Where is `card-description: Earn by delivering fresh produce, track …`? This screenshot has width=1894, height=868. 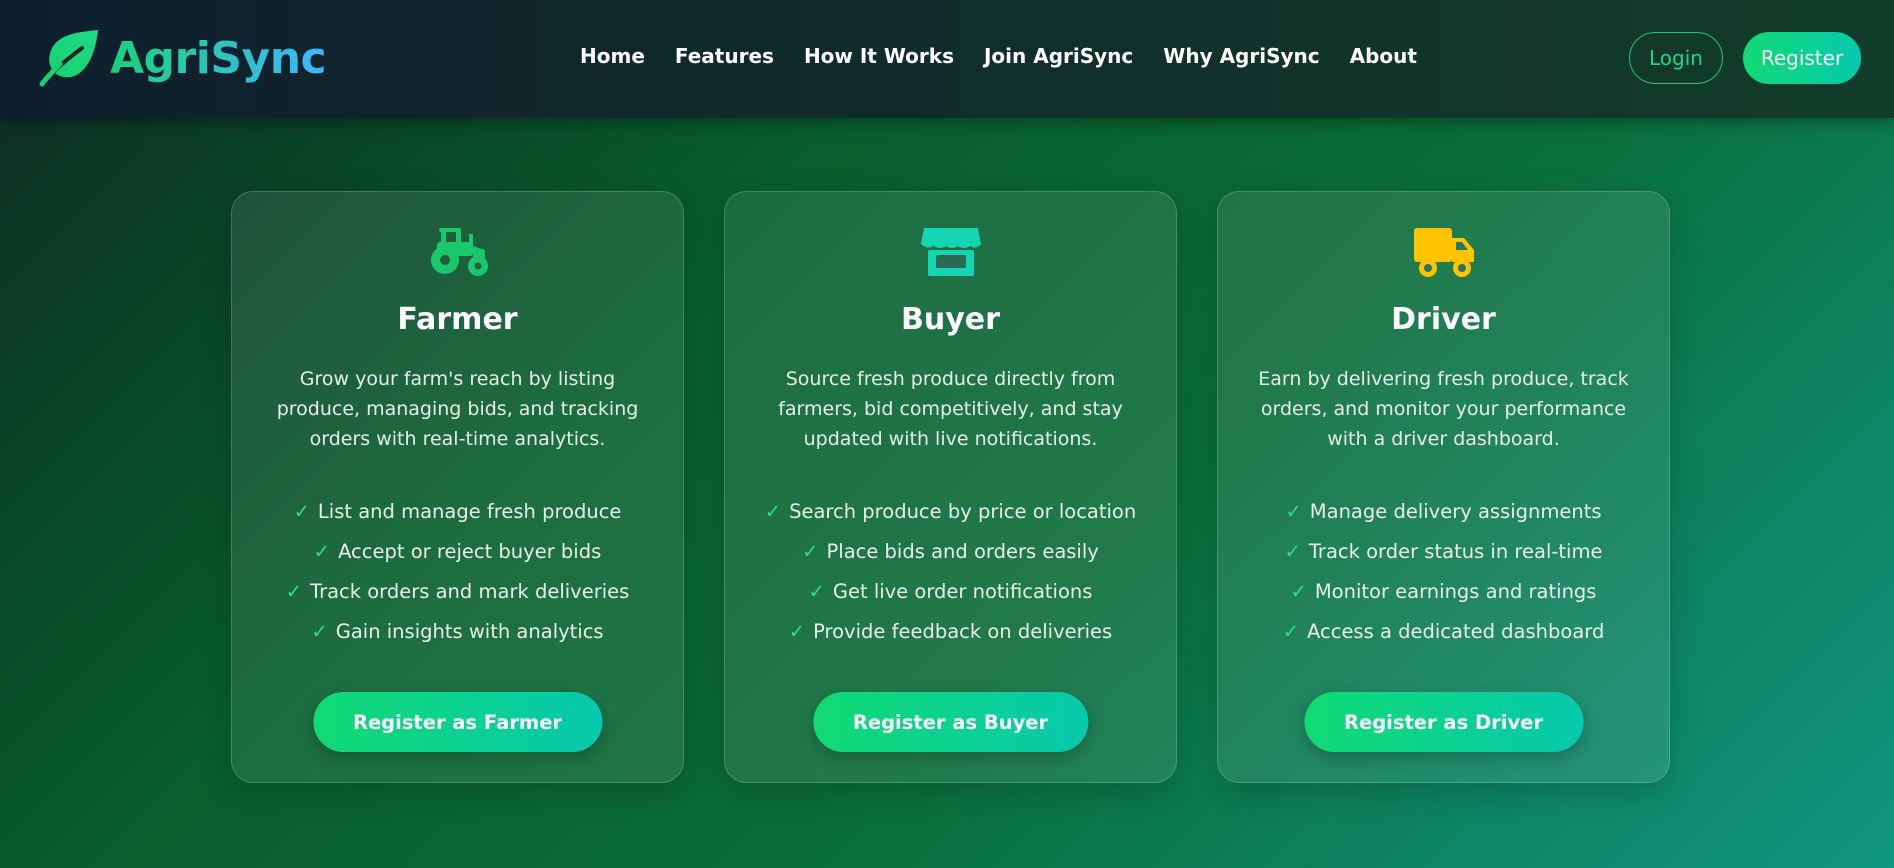 card-description: Earn by delivering fresh produce, track … is located at coordinates (1443, 409).